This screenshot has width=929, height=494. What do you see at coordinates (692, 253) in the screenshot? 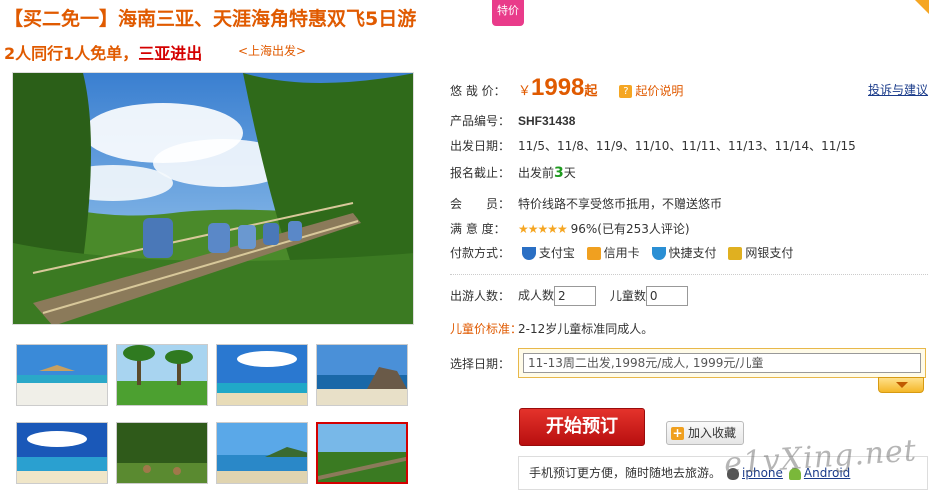
I see `payment-quick-pay-label: 快捷支付` at bounding box center [692, 253].